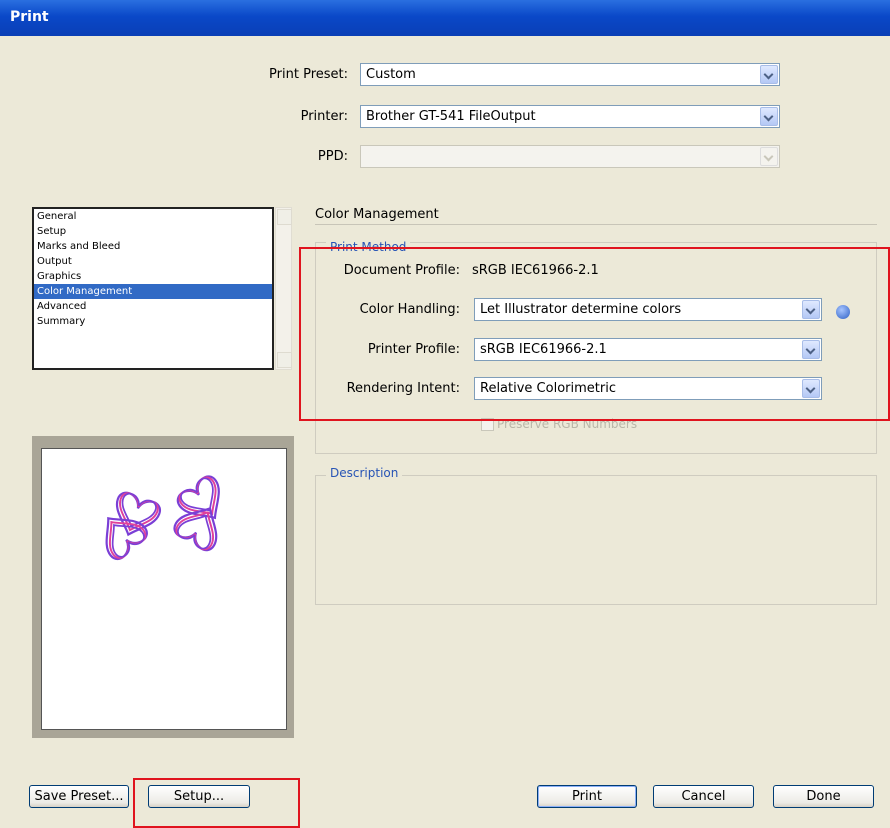  I want to click on preserve-rgb-checkbox, so click(487, 424).